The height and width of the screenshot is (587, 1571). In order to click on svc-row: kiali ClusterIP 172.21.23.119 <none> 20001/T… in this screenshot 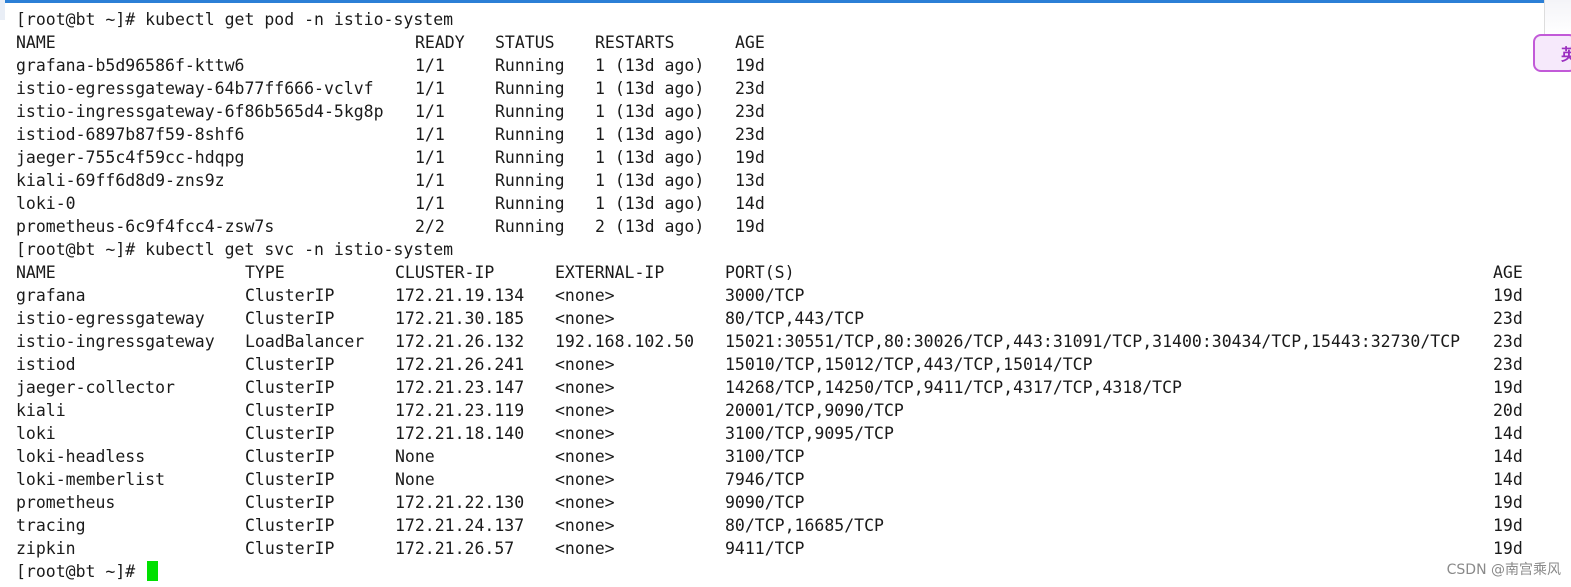, I will do `click(793, 410)`.